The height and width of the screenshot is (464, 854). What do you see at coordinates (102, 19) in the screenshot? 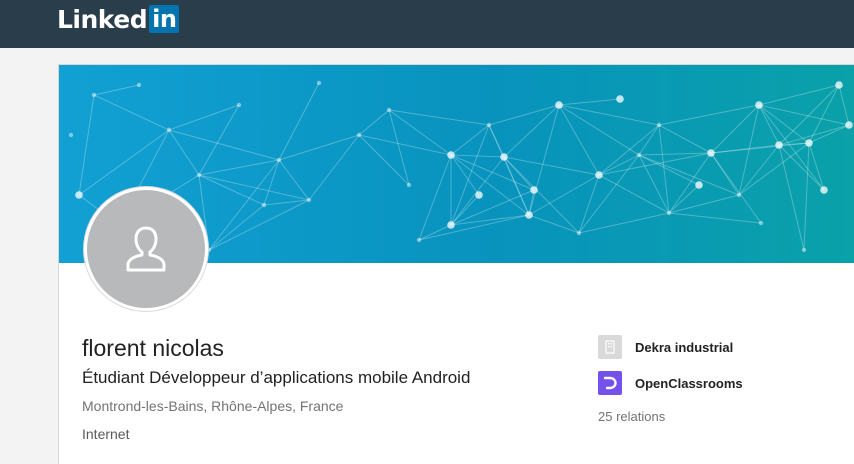
I see `logo-text: Linked` at bounding box center [102, 19].